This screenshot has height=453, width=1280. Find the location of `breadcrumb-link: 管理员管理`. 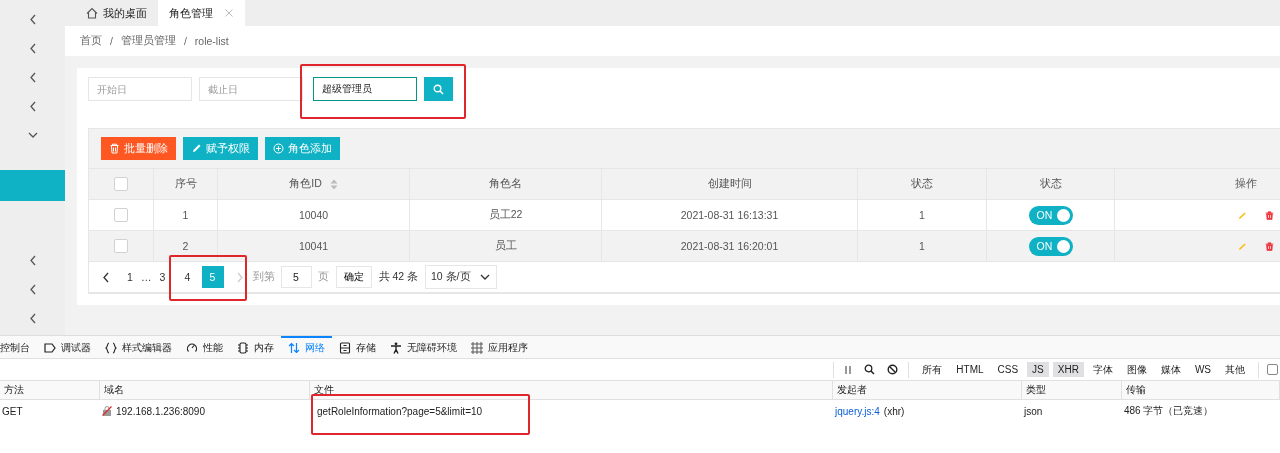

breadcrumb-link: 管理员管理 is located at coordinates (148, 41).